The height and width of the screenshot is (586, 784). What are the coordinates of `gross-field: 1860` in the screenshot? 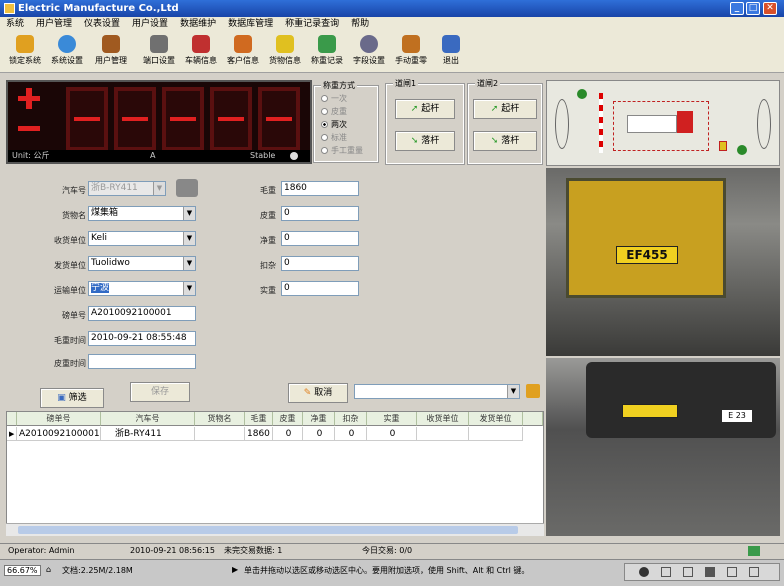 It's located at (320, 188).